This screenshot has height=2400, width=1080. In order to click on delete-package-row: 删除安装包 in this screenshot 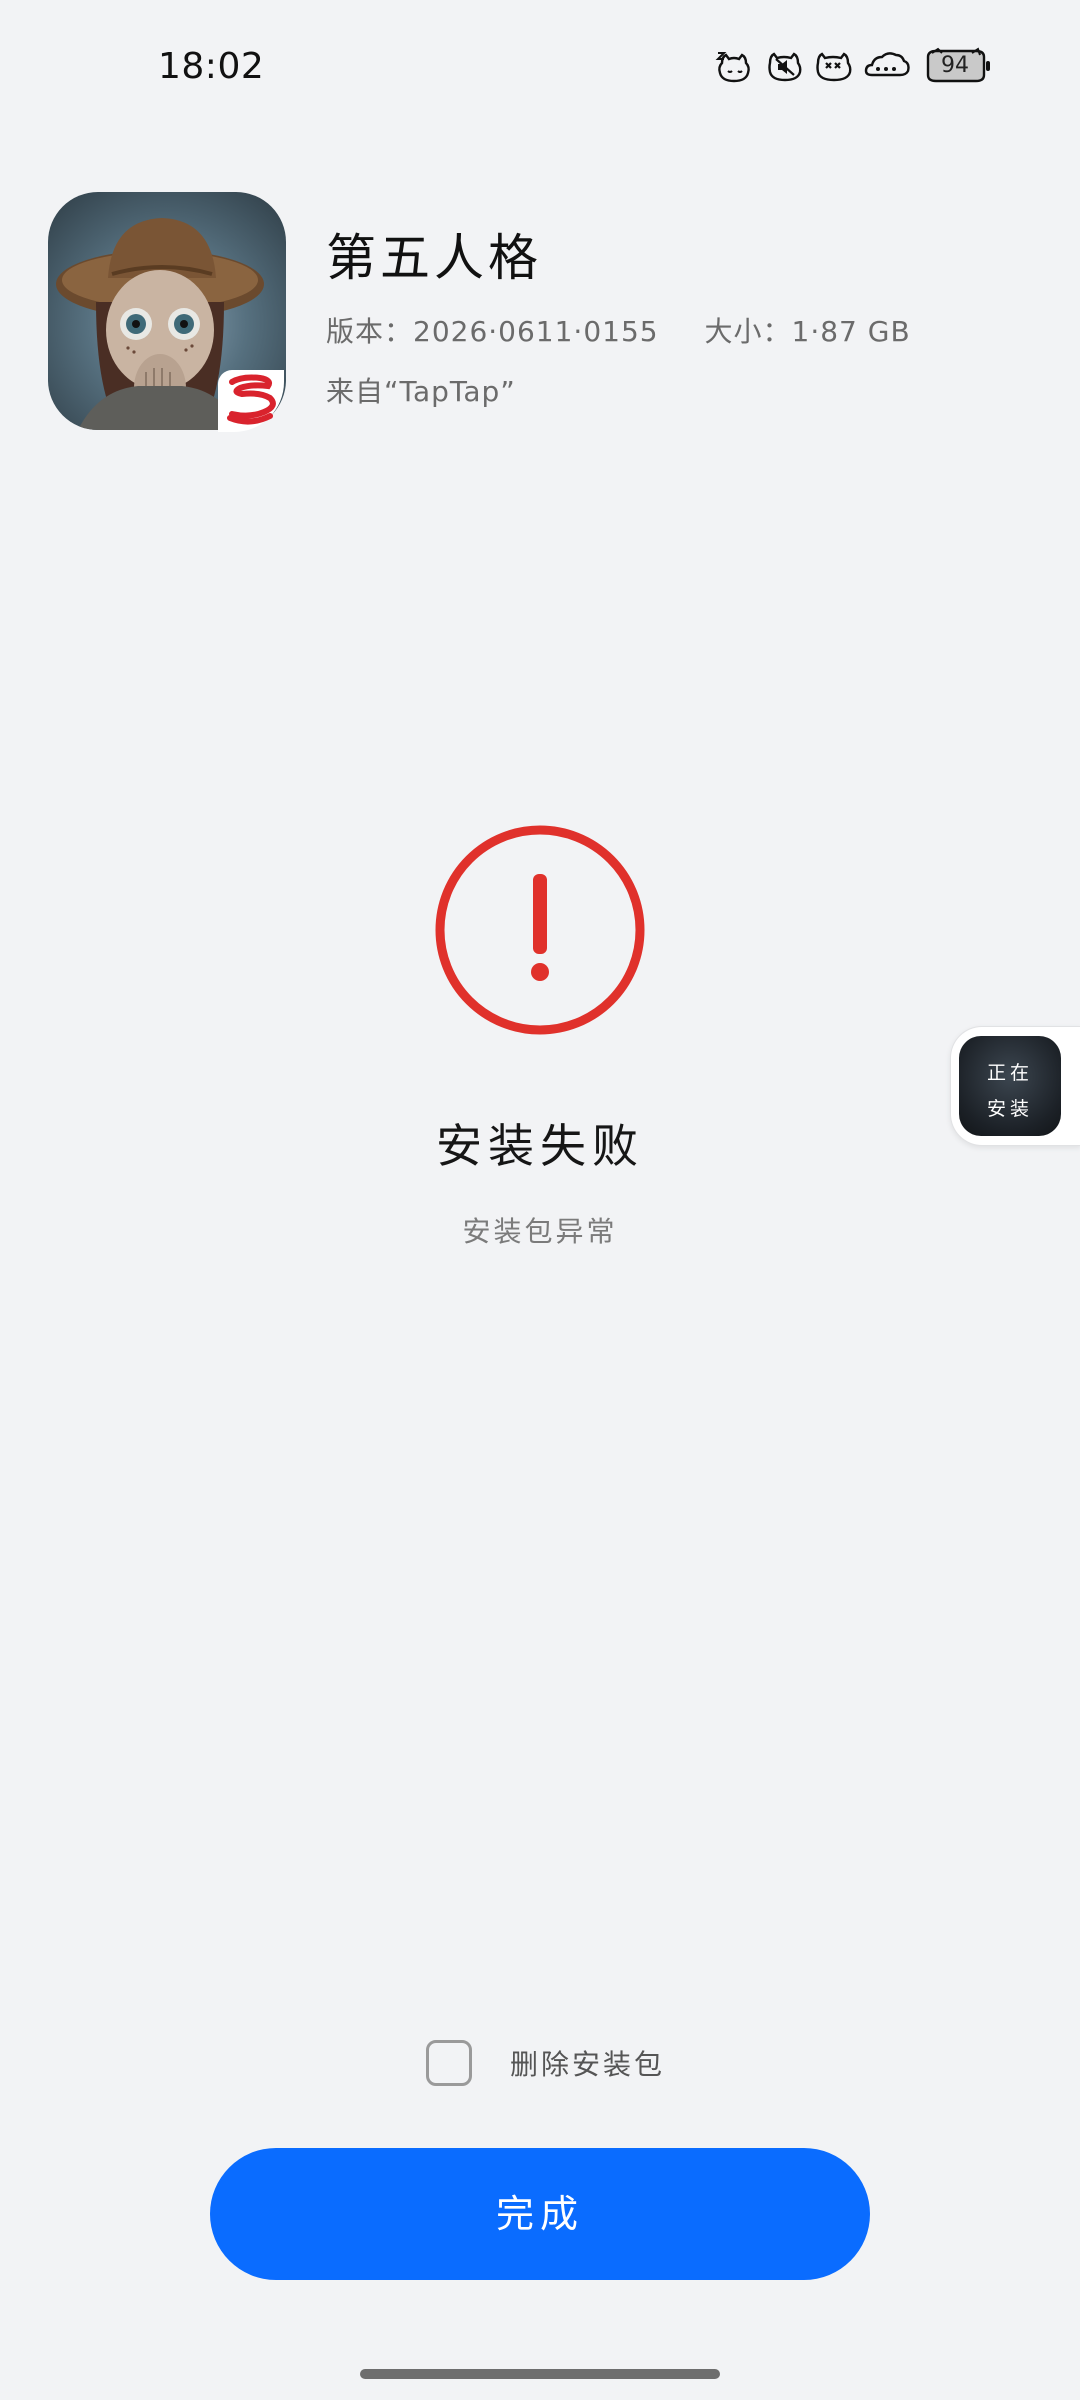, I will do `click(545, 2063)`.